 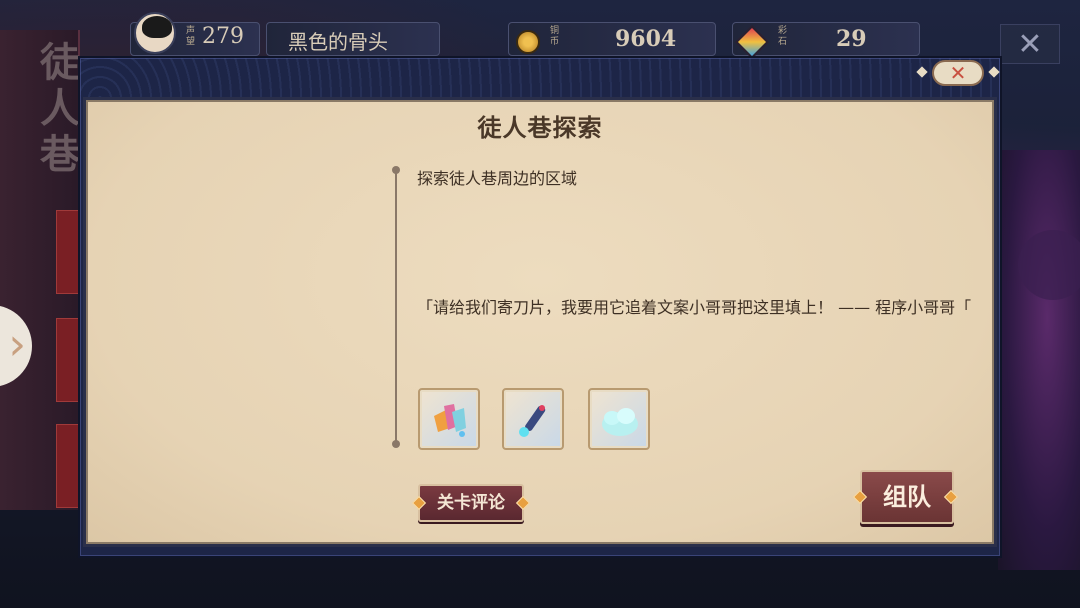 I want to click on modal-close-button: ✕, so click(x=958, y=73).